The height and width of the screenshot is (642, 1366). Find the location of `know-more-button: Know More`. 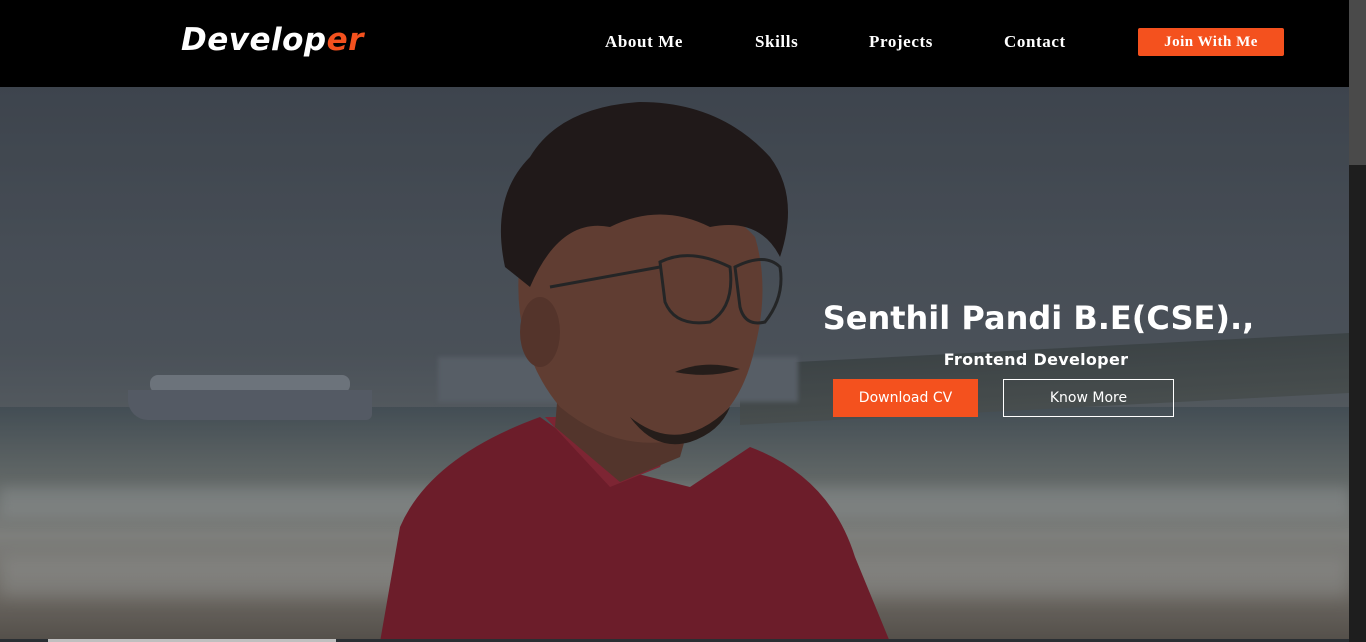

know-more-button: Know More is located at coordinates (1088, 398).